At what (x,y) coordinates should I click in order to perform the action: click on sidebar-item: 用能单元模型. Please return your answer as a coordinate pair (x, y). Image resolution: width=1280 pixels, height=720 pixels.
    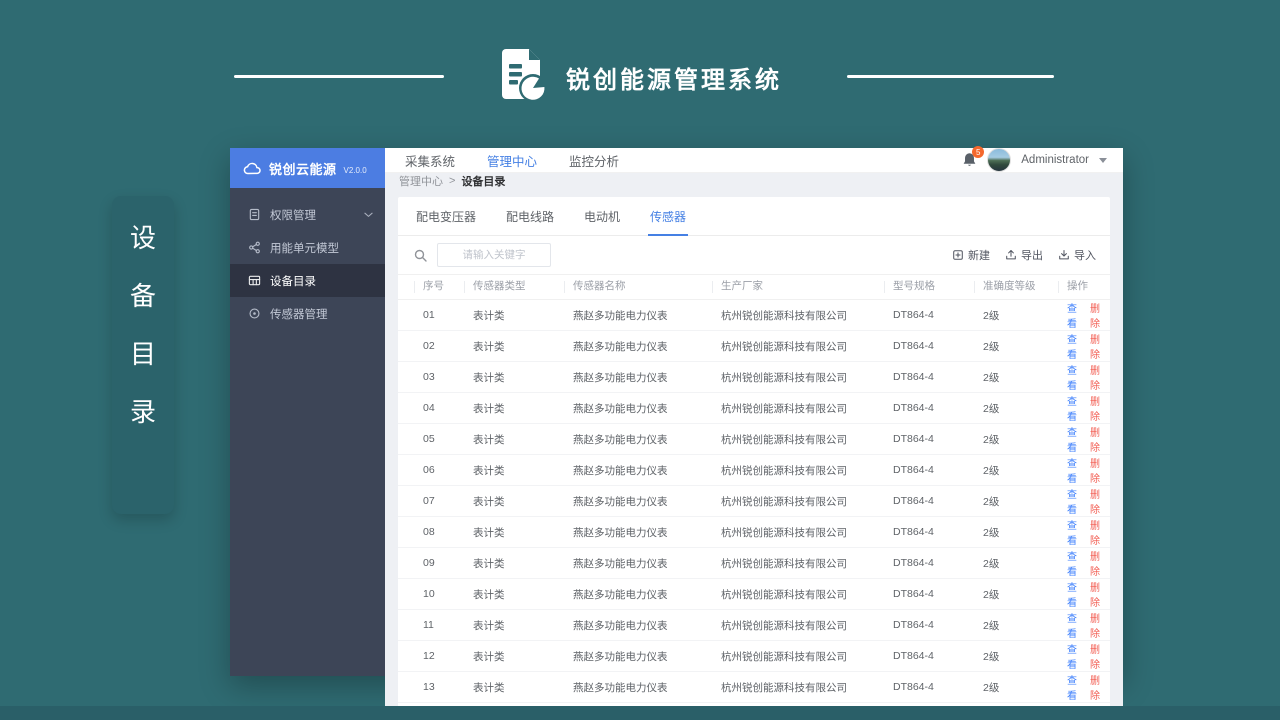
    Looking at the image, I should click on (307, 247).